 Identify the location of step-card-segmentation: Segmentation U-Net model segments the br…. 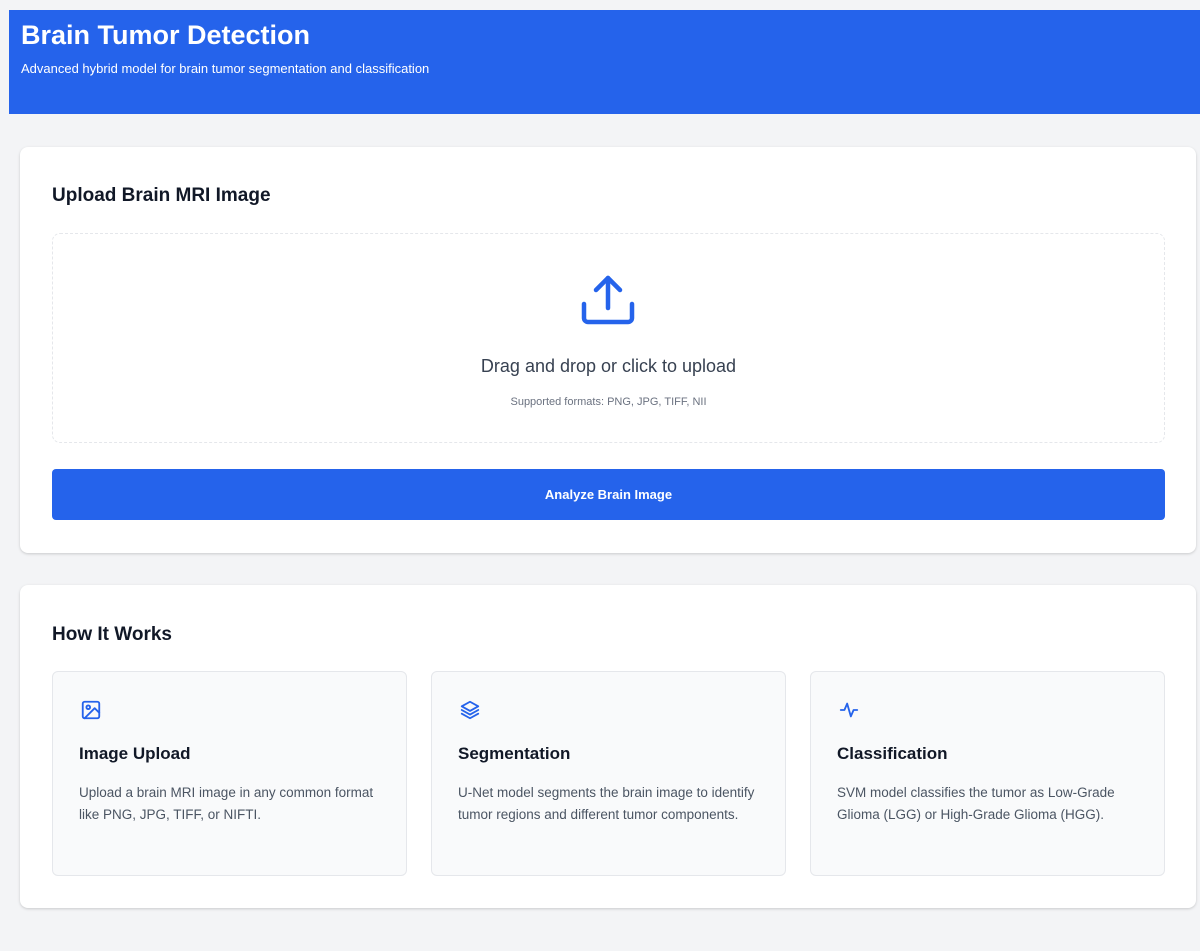
(608, 773).